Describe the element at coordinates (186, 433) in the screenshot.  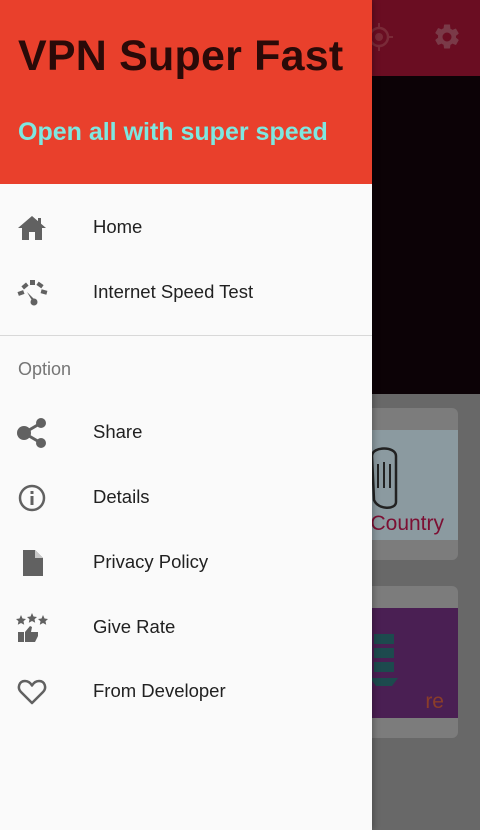
I see `menu-item-share: Share` at that location.